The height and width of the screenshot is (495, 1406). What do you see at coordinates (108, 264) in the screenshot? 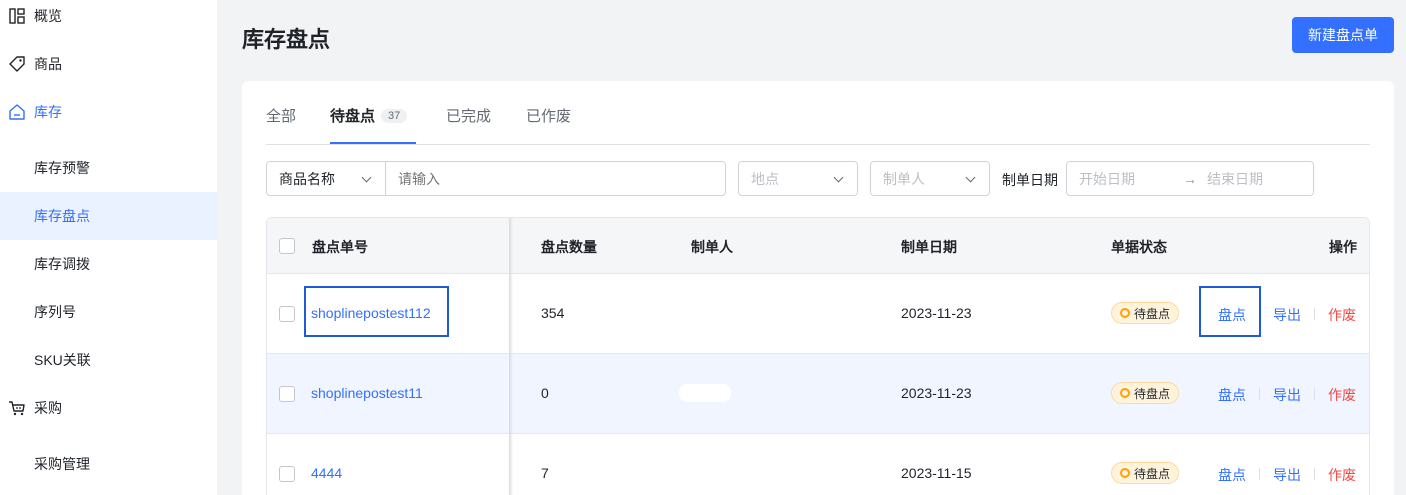
I see `sidebar-item-transfer: 库存调拨` at bounding box center [108, 264].